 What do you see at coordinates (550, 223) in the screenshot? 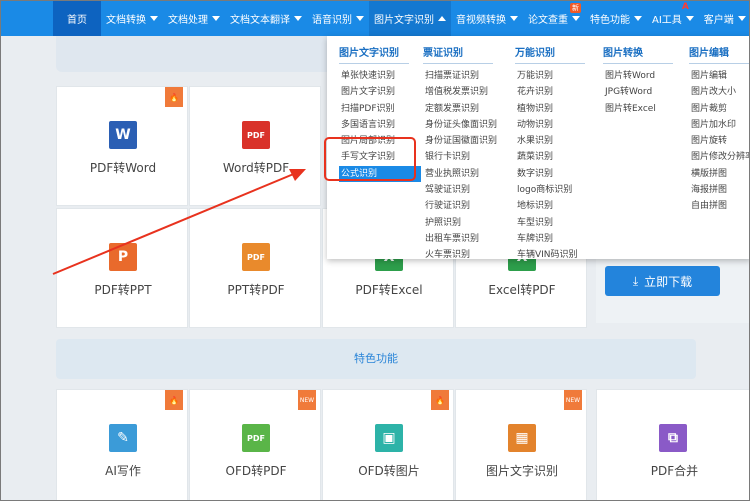
I see `dropdown-item: 车型识别` at bounding box center [550, 223].